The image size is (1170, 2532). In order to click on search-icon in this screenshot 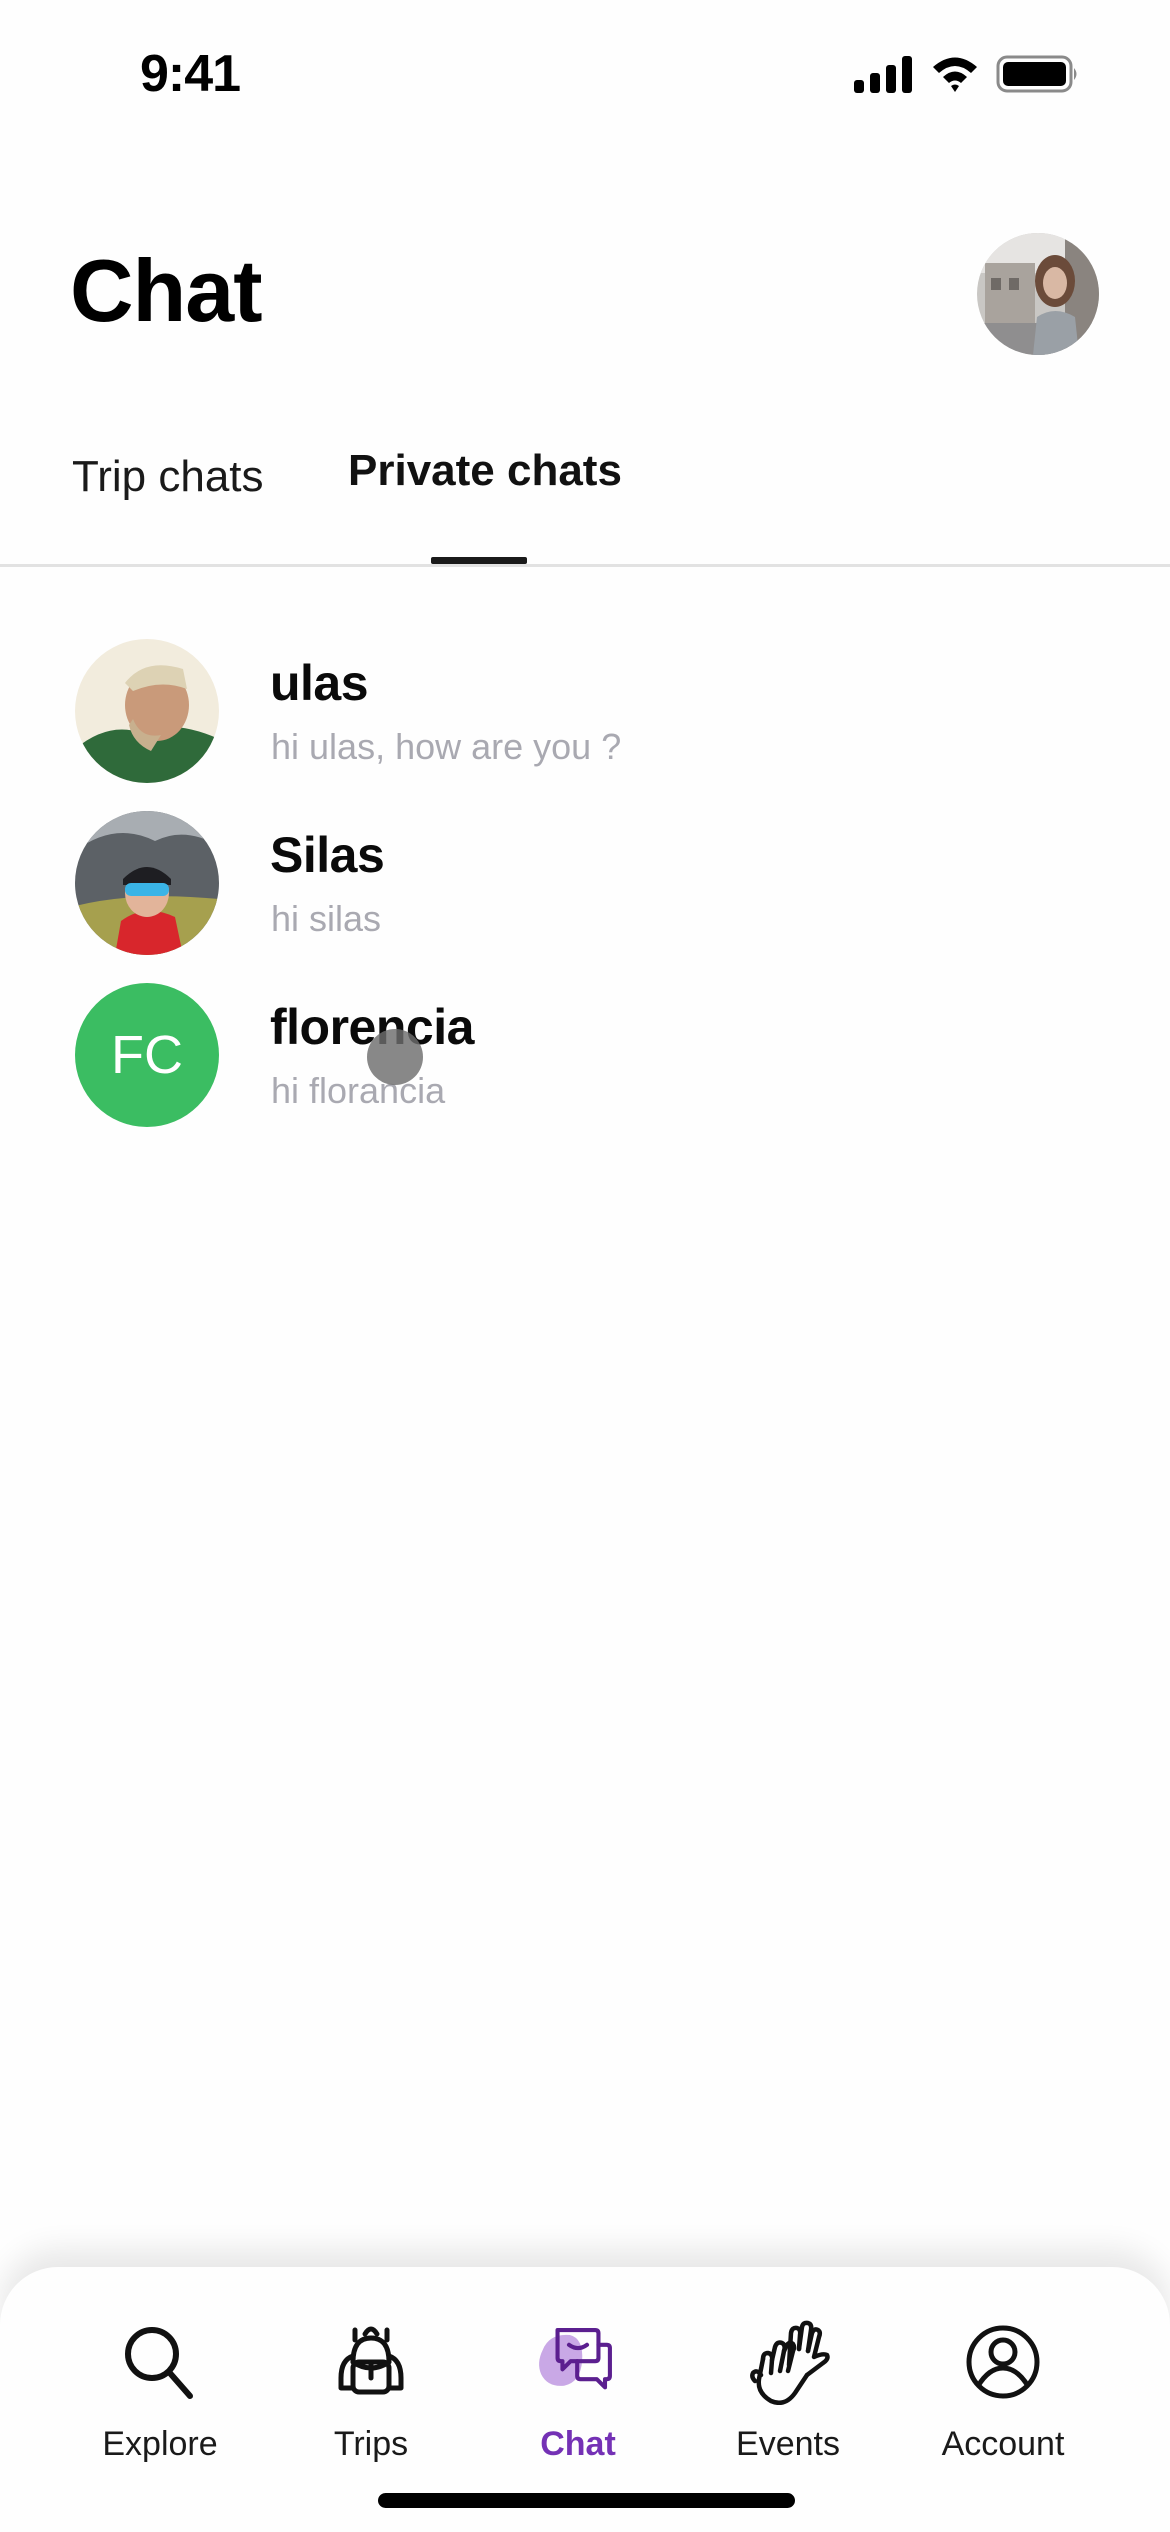, I will do `click(159, 2363)`.